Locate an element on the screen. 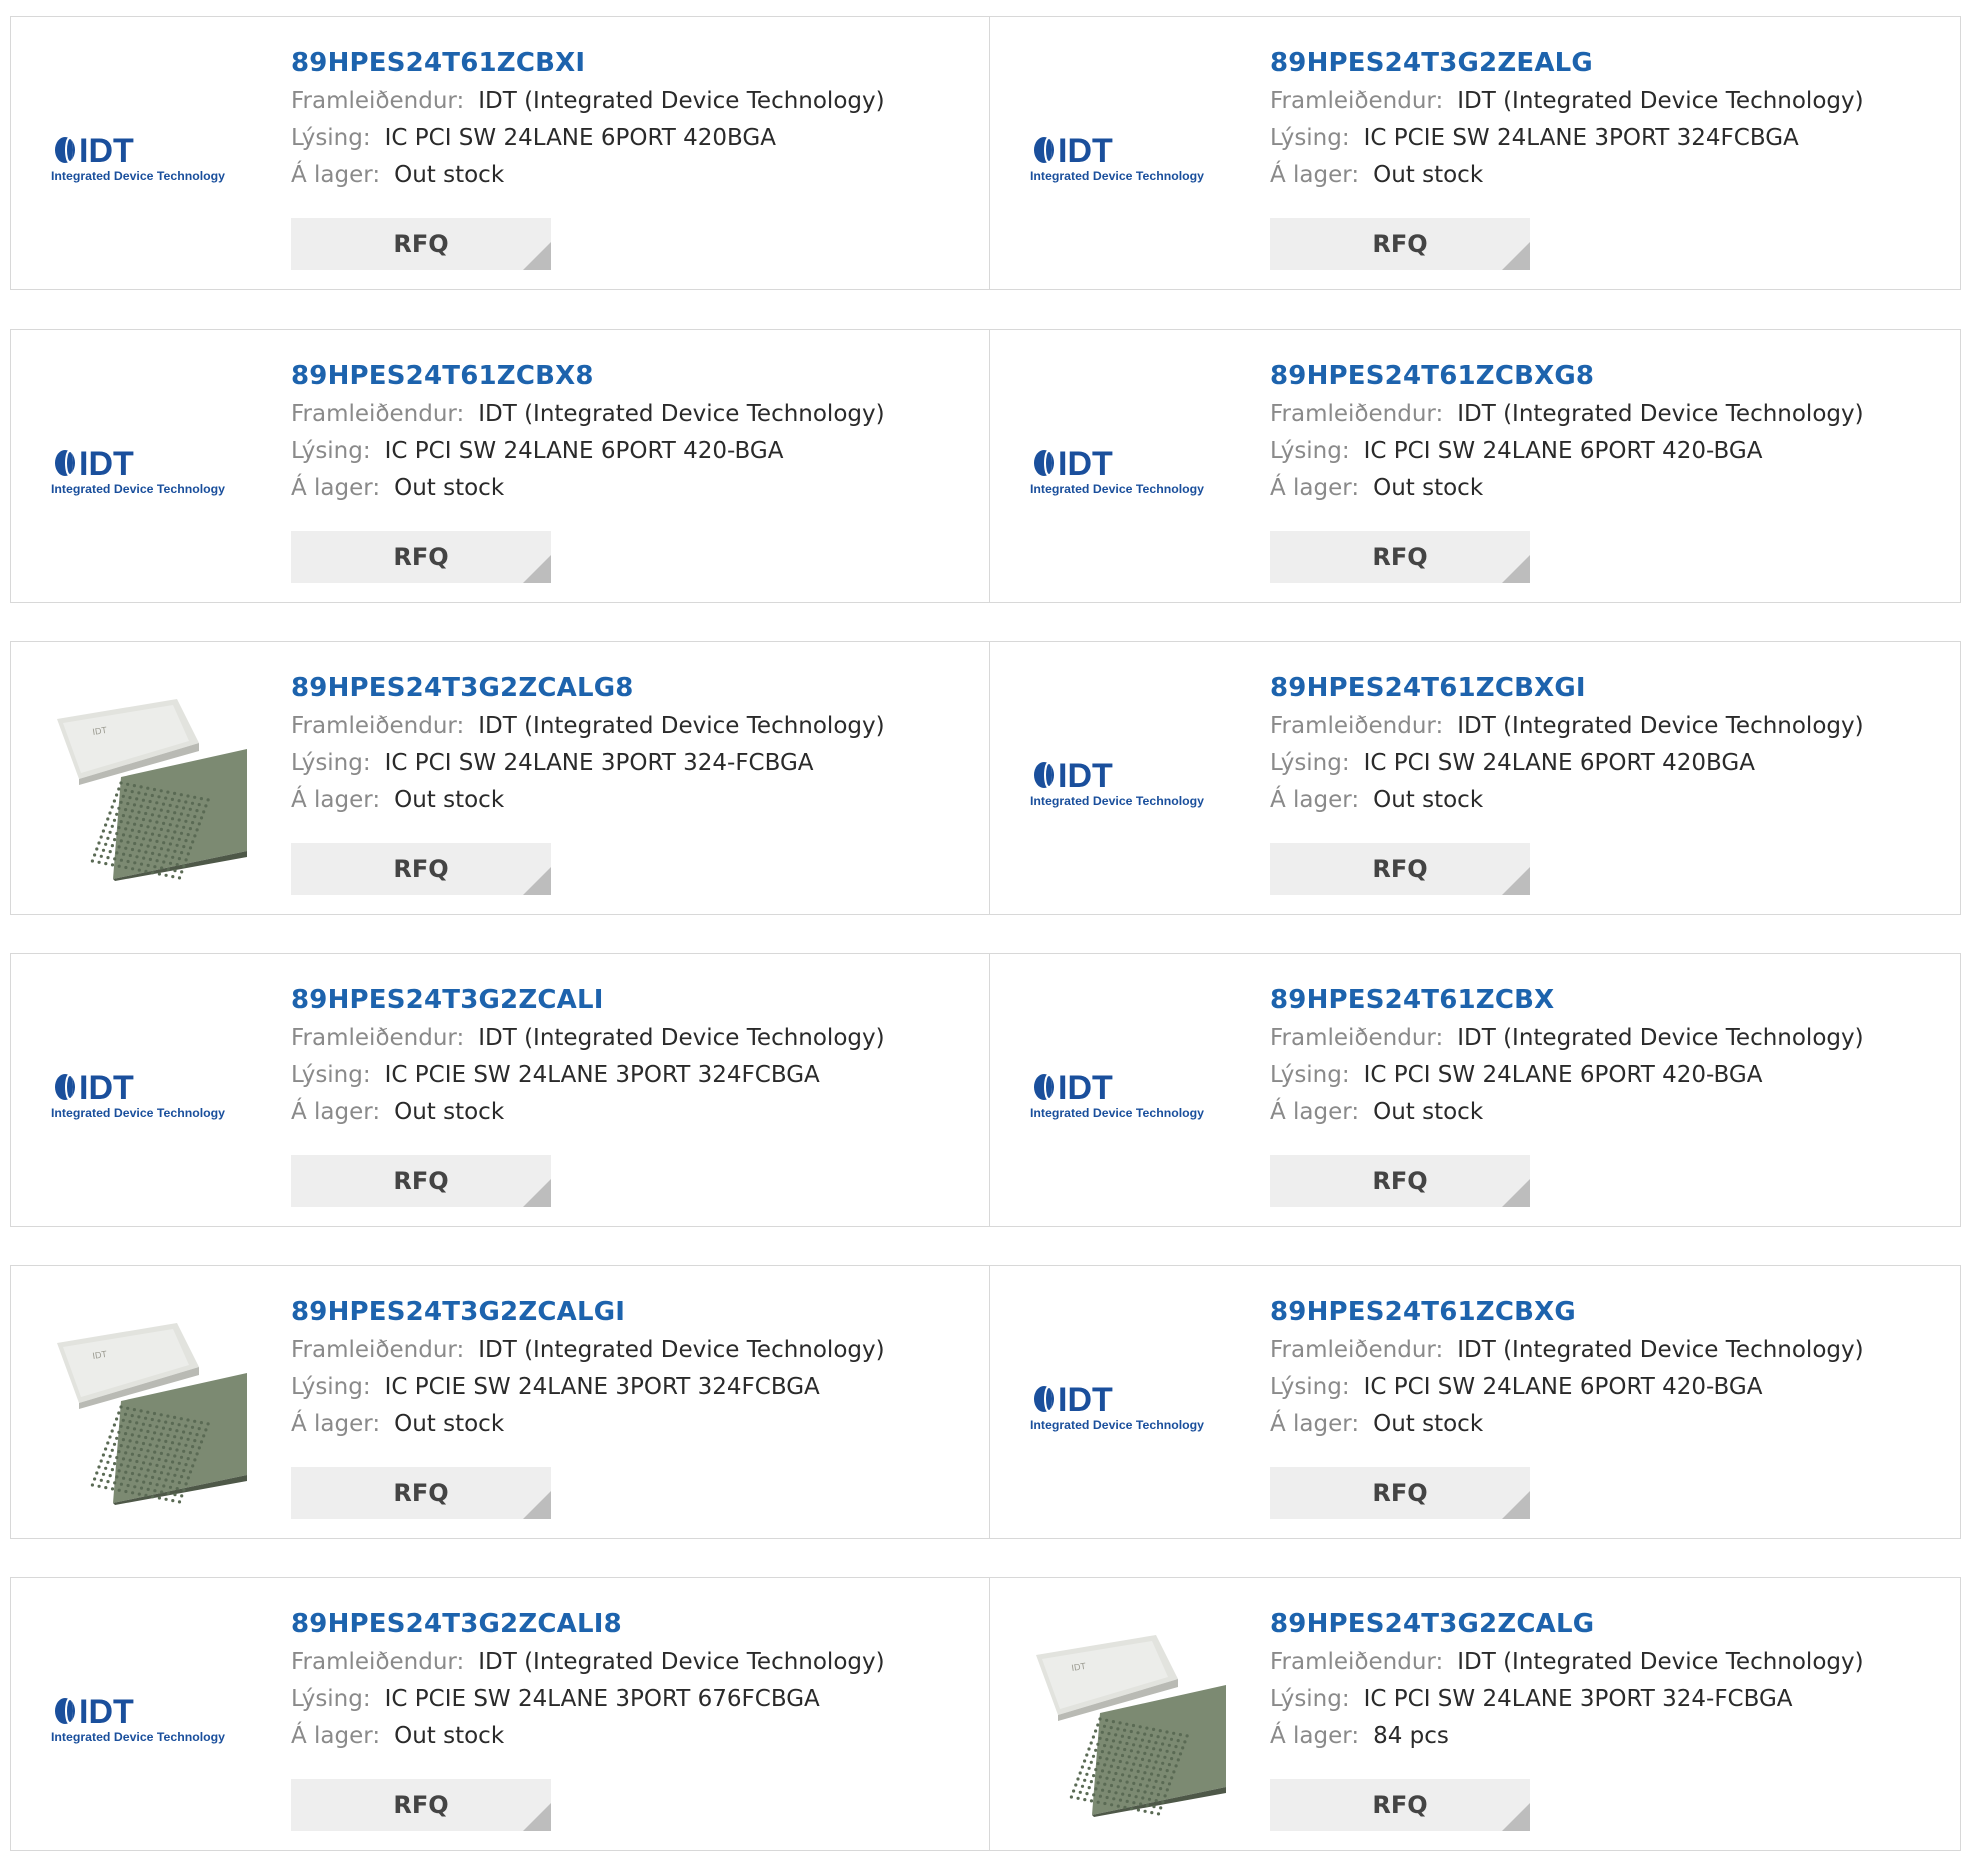  description-row: Lýsing: IC PCI SW 24LANE 3PORT 324-FCBGA is located at coordinates (588, 763).